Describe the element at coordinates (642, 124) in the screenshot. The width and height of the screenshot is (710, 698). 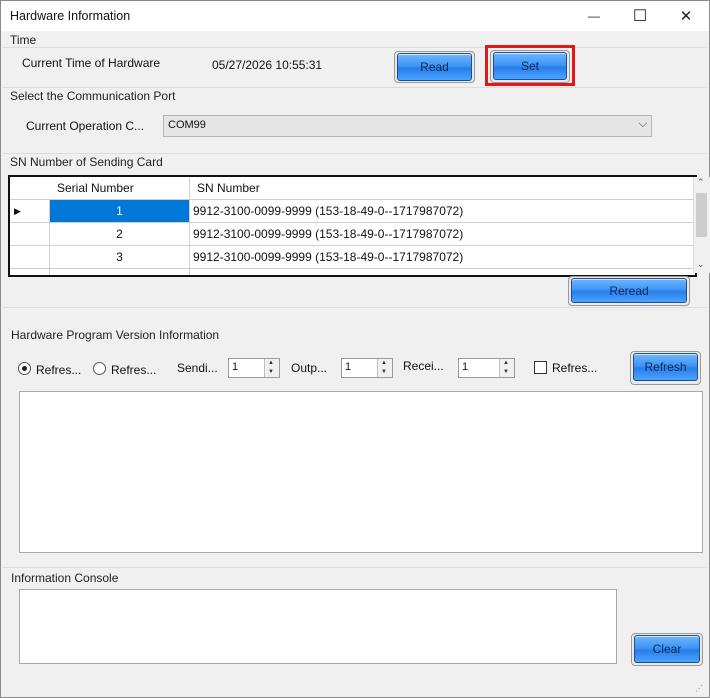
I see `chevron-down-icon: ⌵` at that location.